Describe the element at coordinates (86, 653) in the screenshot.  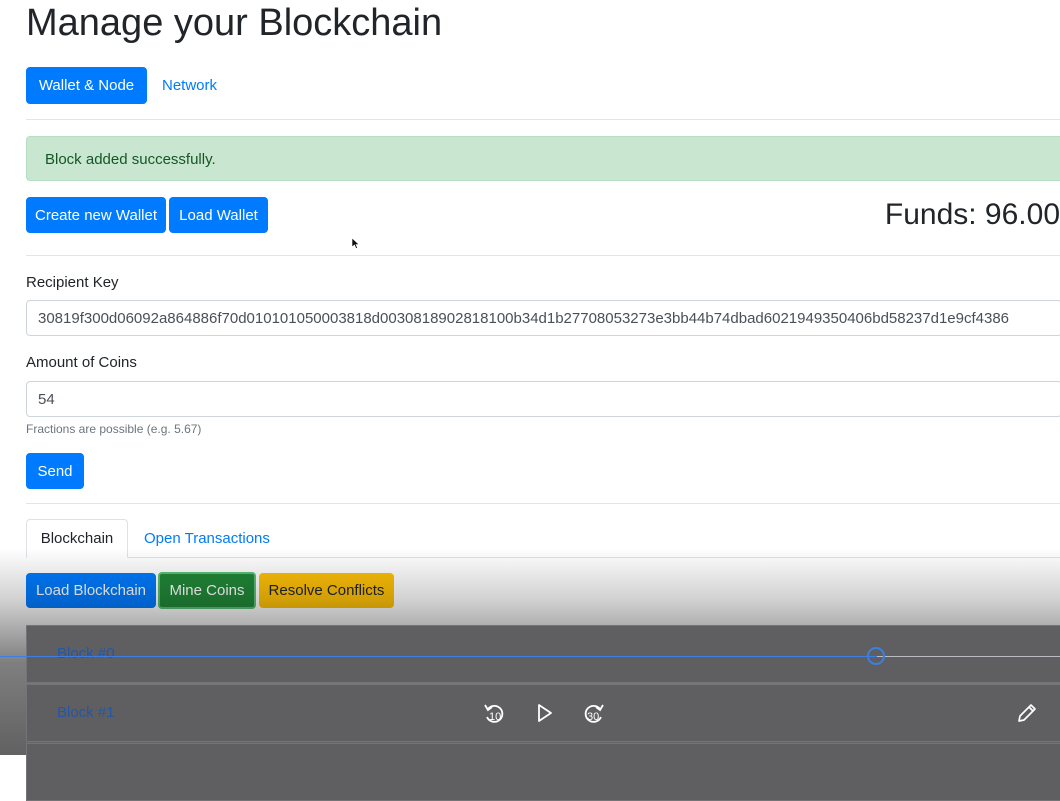
I see `block-link: Block #0` at that location.